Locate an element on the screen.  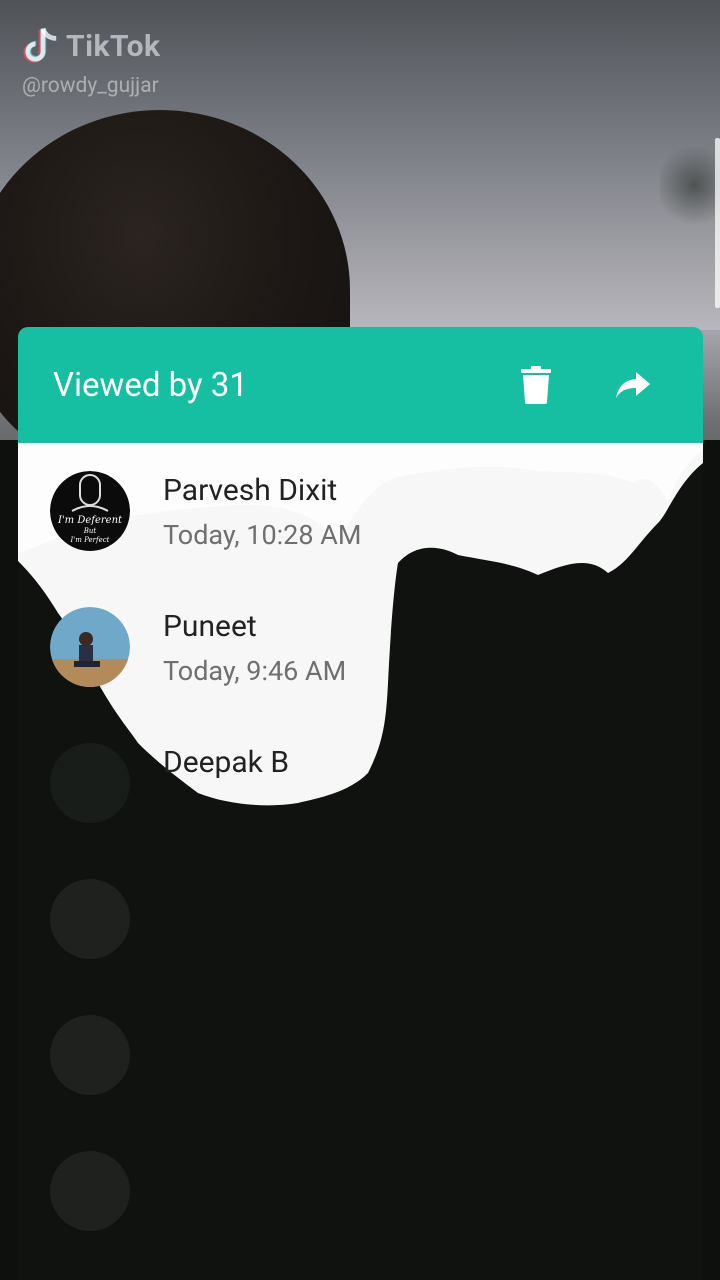
viewer-row: Deepak B is located at coordinates (360, 783).